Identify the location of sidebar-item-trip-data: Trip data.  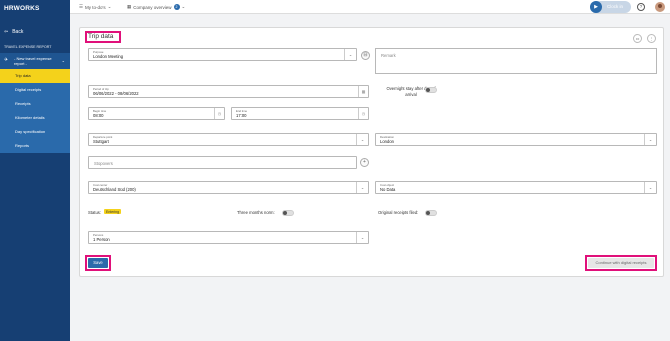
(35, 76).